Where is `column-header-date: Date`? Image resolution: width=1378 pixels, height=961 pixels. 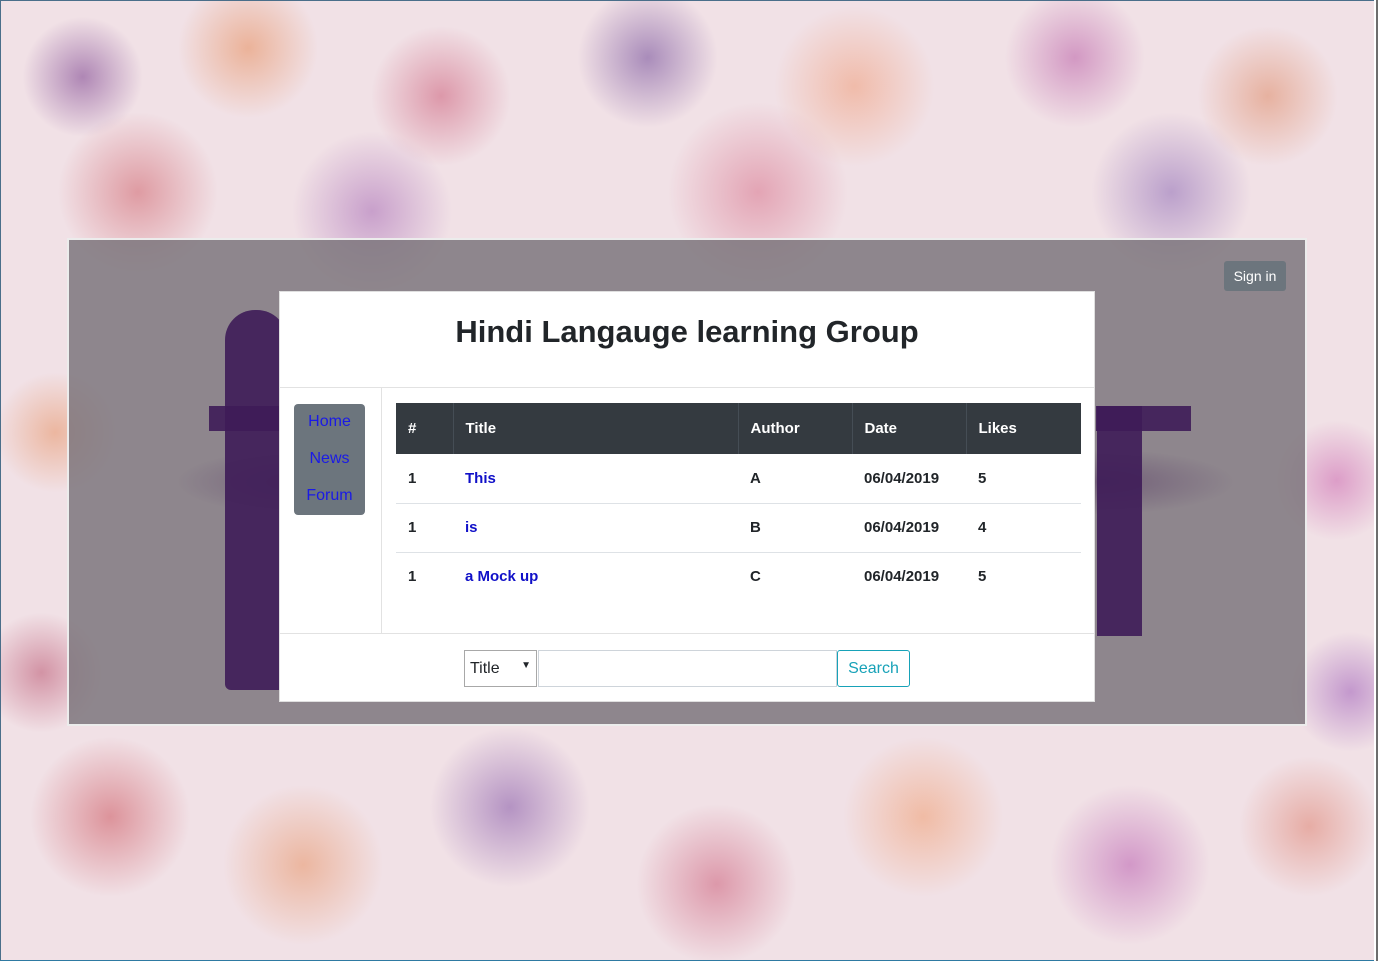 column-header-date: Date is located at coordinates (909, 428).